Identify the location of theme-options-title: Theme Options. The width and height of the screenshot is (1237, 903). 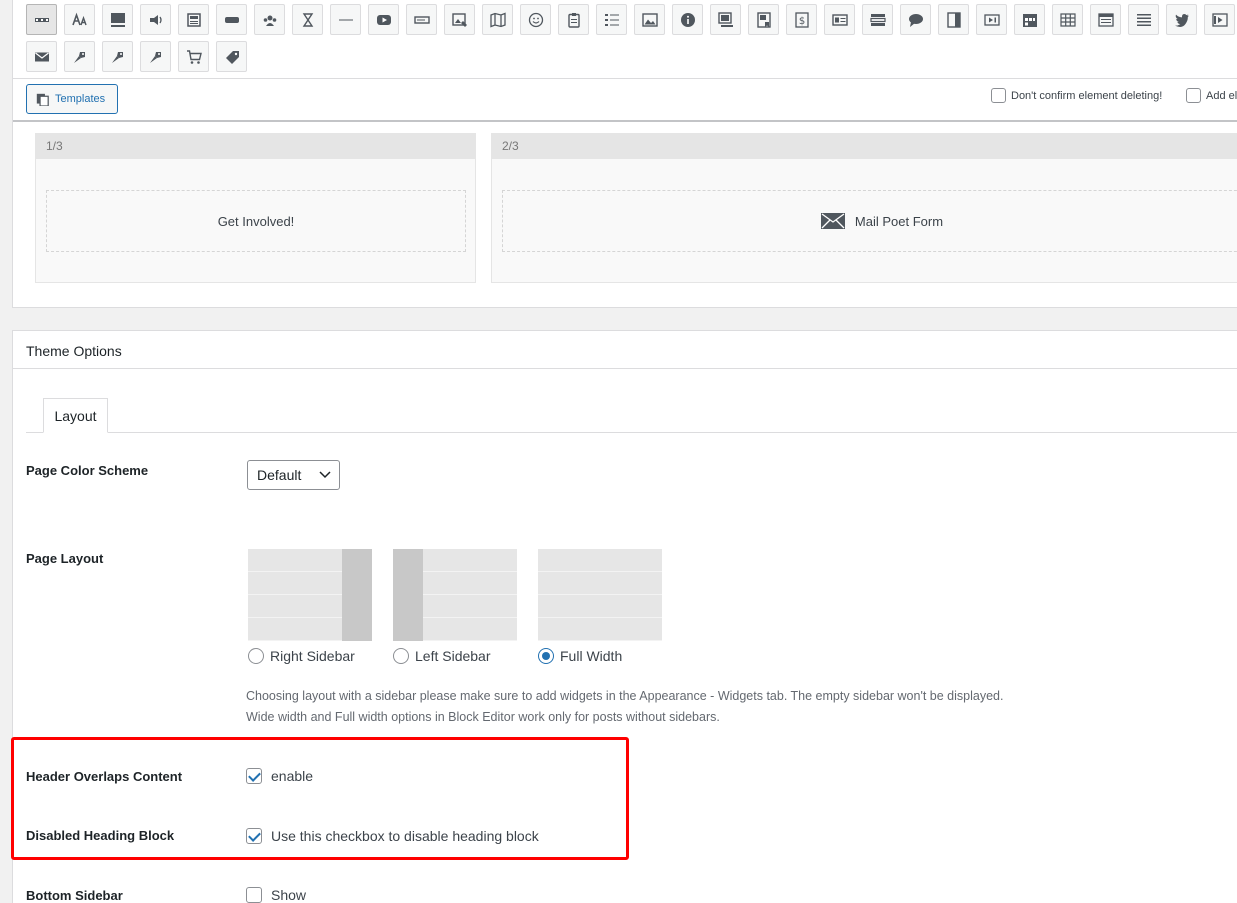
(74, 351).